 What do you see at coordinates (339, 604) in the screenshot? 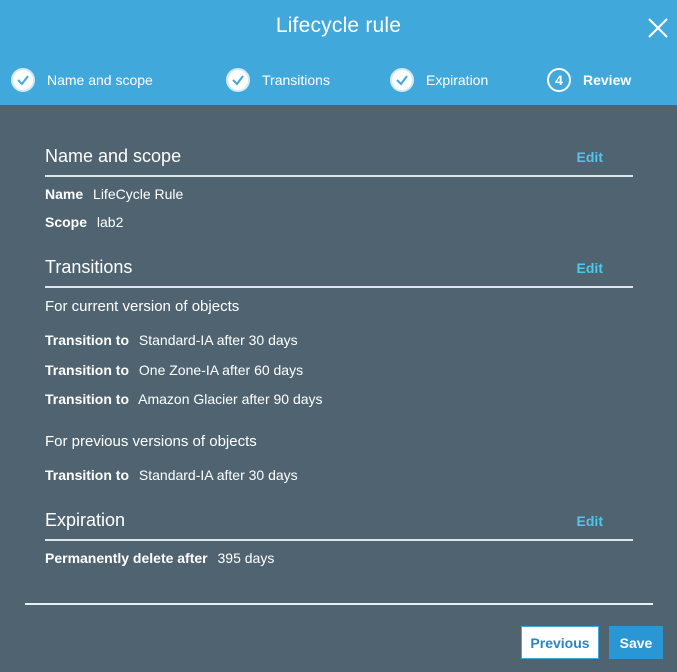
I see `footer-divider` at bounding box center [339, 604].